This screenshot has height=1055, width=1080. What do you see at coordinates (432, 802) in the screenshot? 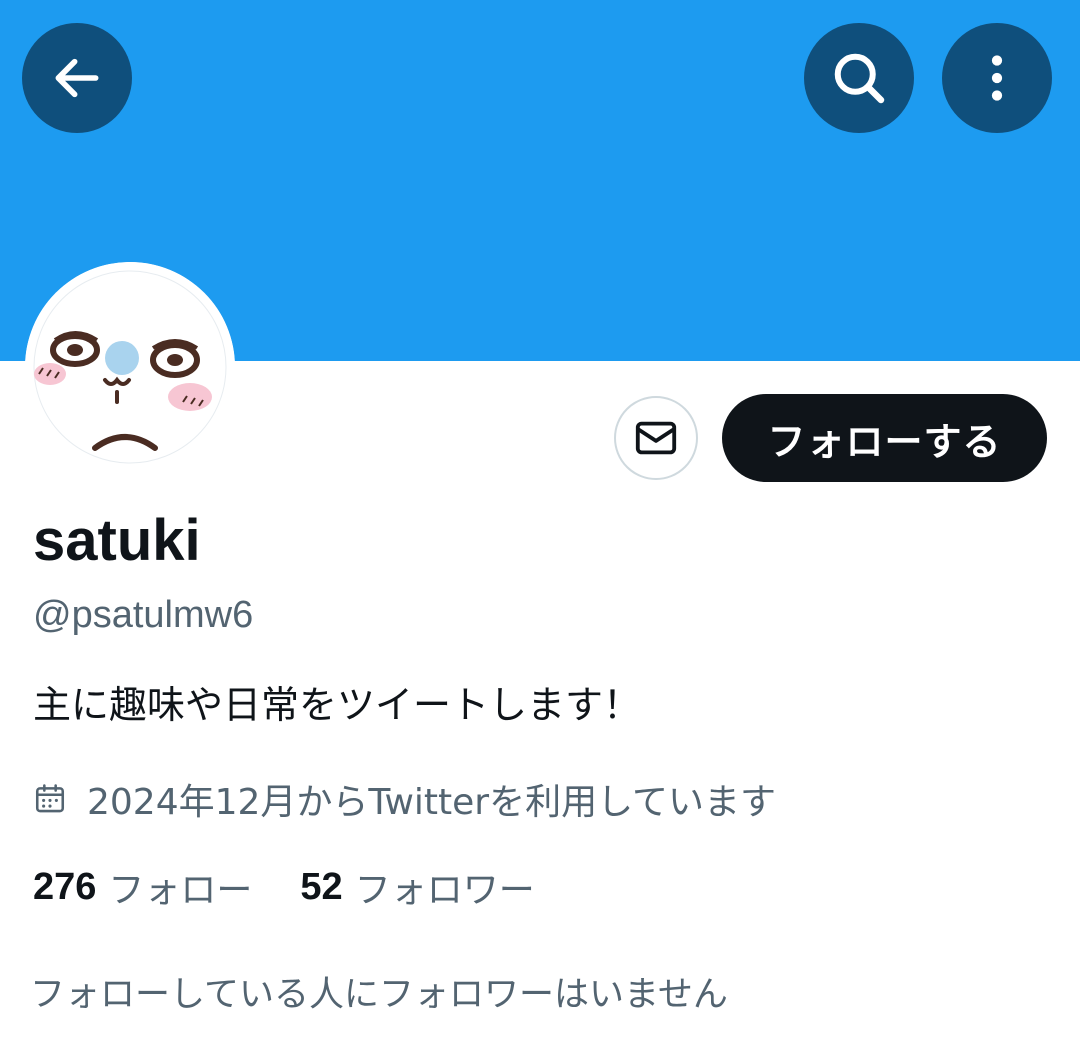
I see `joined-text: 2024年12月からTwitterを利用しています` at bounding box center [432, 802].